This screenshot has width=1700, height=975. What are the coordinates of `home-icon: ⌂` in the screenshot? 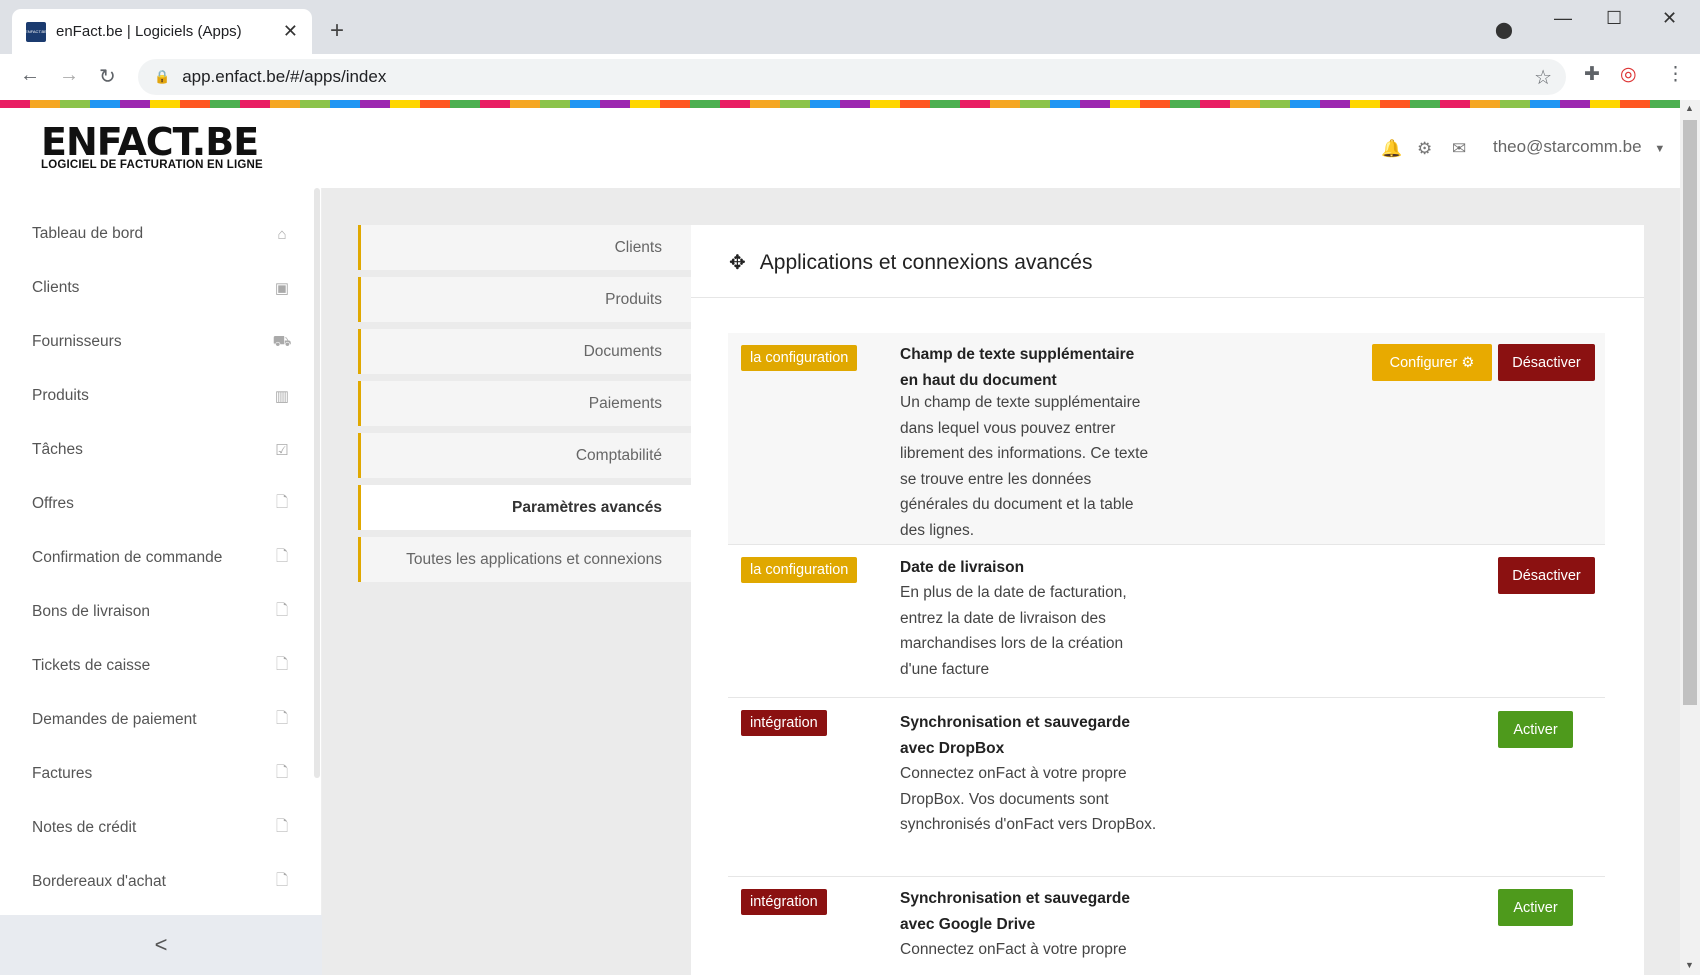 It's located at (282, 234).